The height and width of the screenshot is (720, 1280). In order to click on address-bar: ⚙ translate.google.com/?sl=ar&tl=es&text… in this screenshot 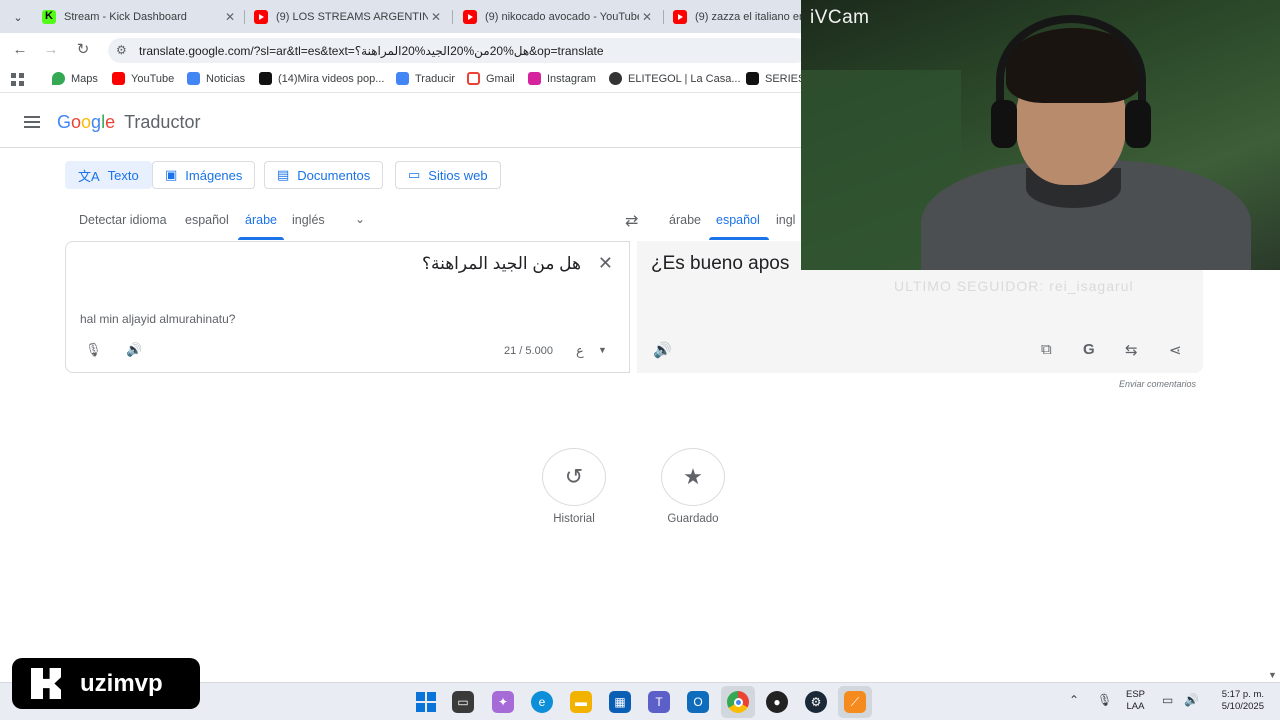, I will do `click(458, 50)`.